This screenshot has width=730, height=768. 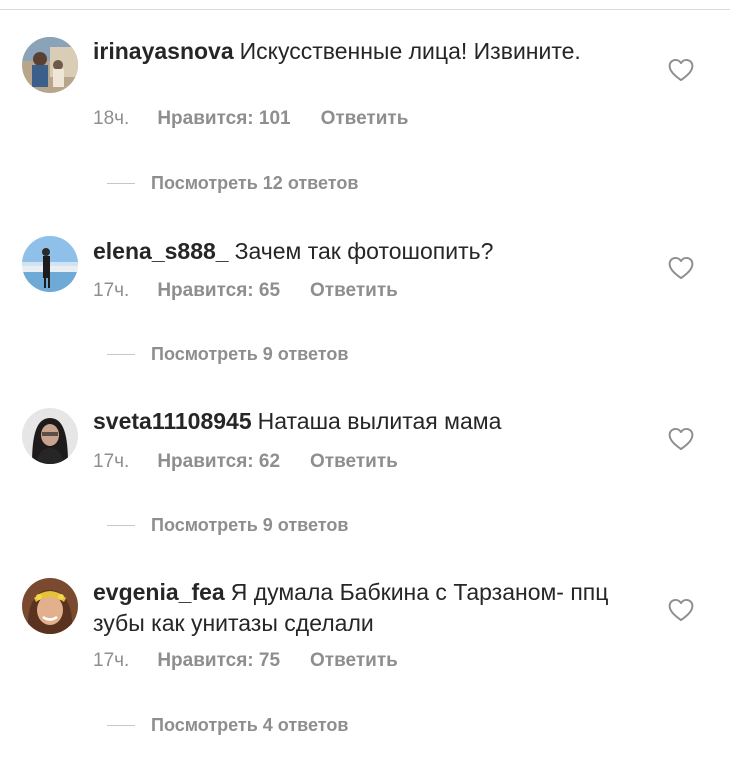 I want to click on comment-likes: Нравится: 65, so click(x=218, y=291).